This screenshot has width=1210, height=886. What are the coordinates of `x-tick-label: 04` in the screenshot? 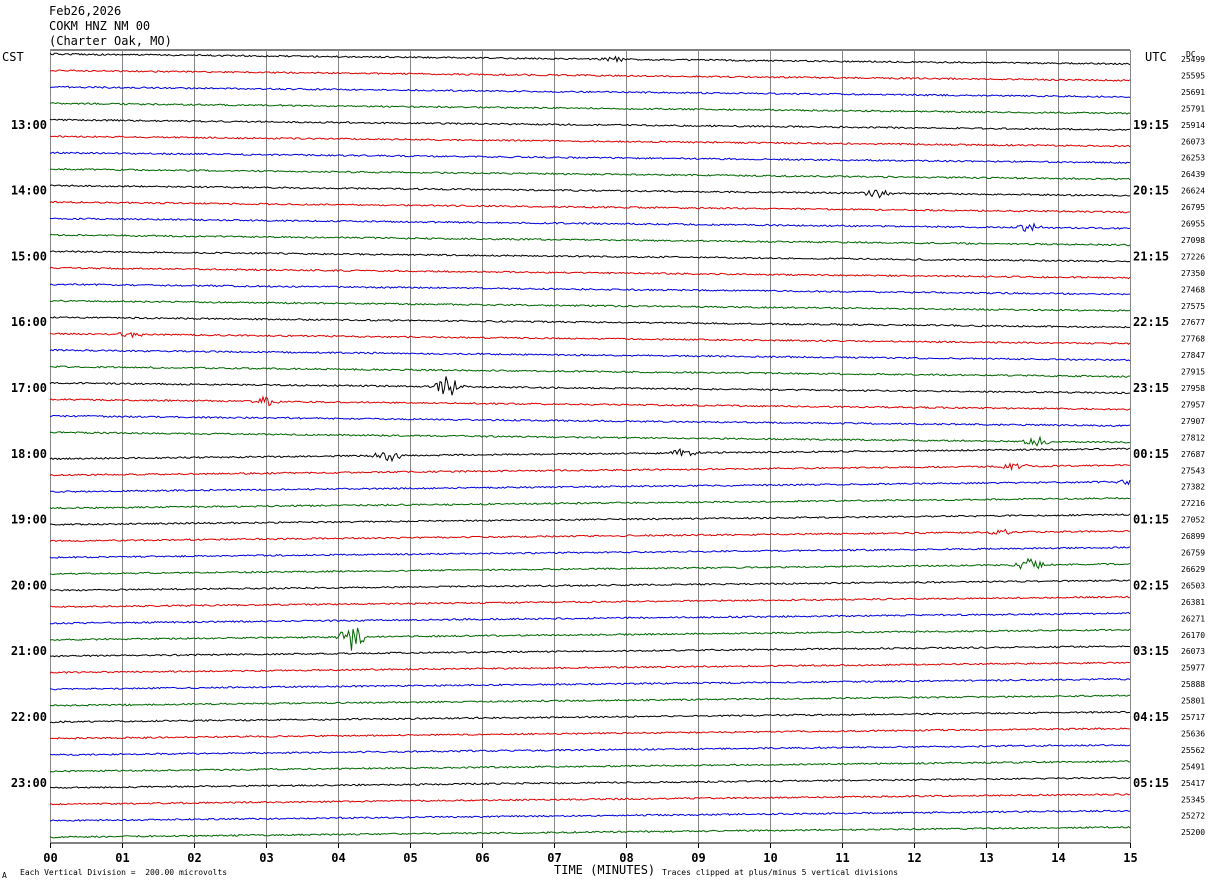 It's located at (338, 858).